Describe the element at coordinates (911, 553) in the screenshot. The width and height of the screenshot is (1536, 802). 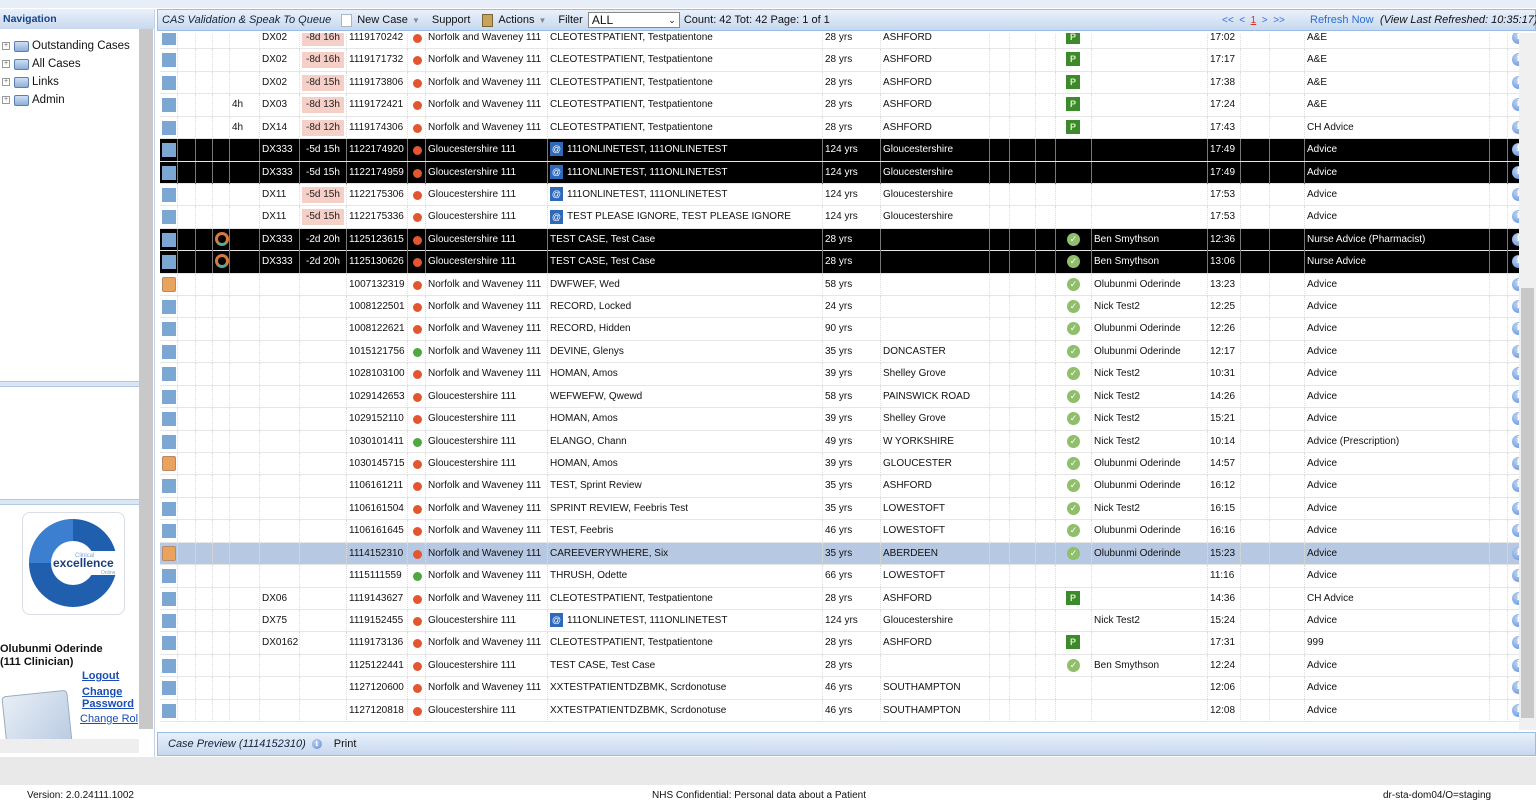
I see `patient-location: ABERDEEN` at that location.